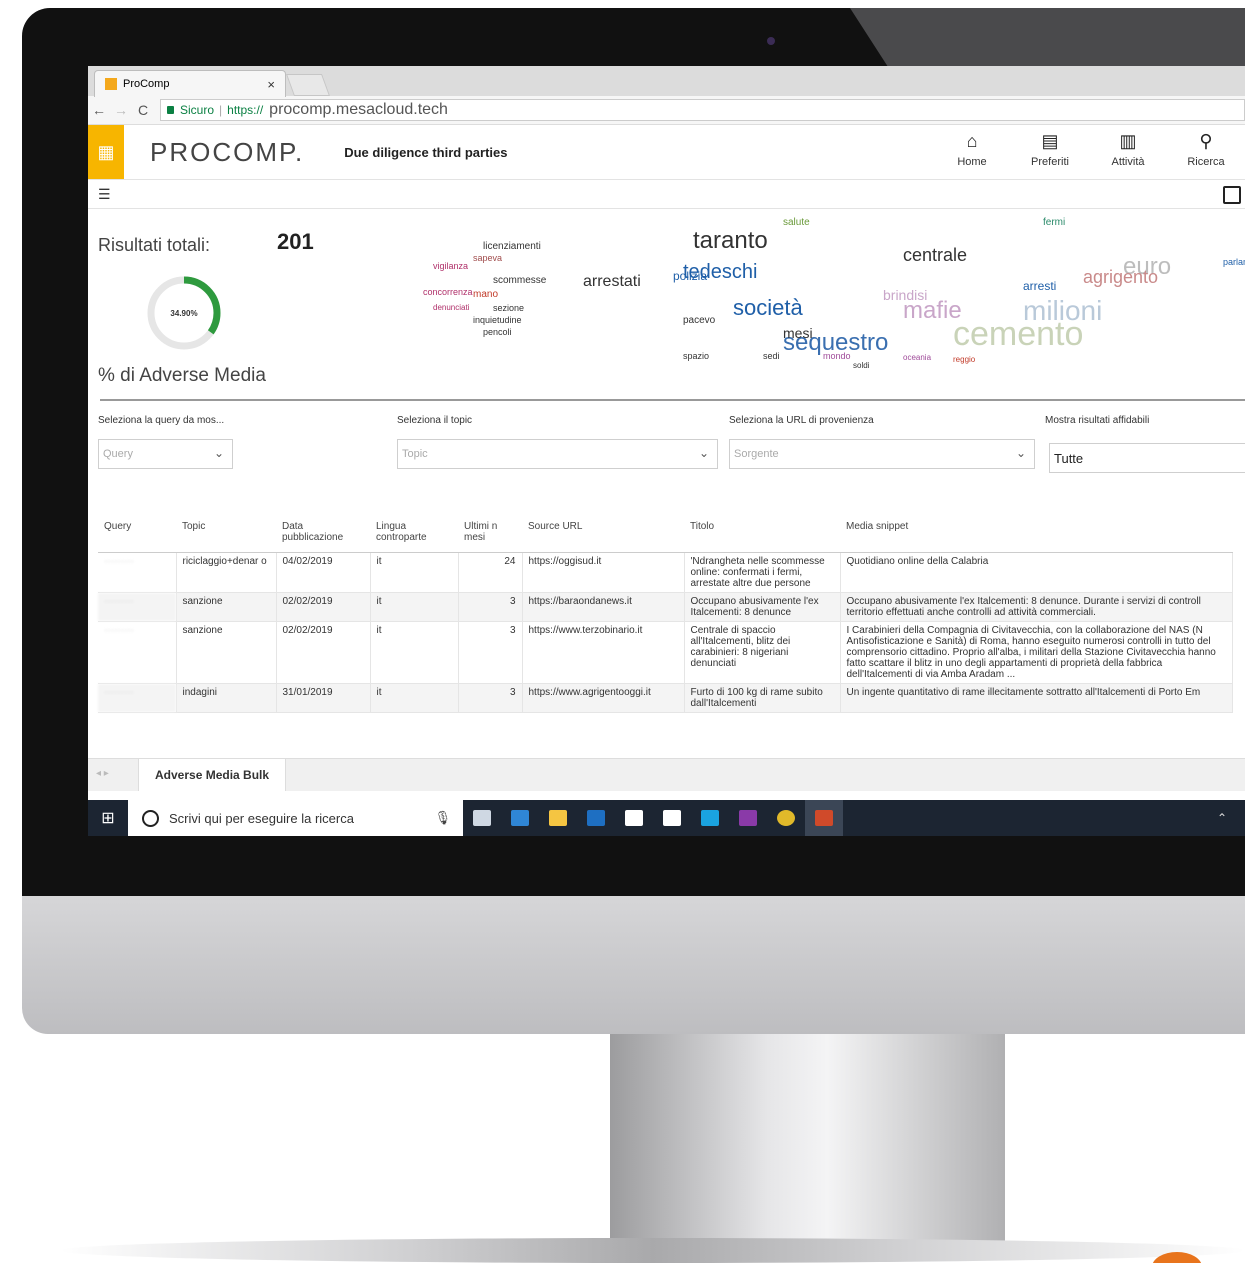 The image size is (1245, 1263). Describe the element at coordinates (861, 365) in the screenshot. I see `cloud-word: soldi` at that location.